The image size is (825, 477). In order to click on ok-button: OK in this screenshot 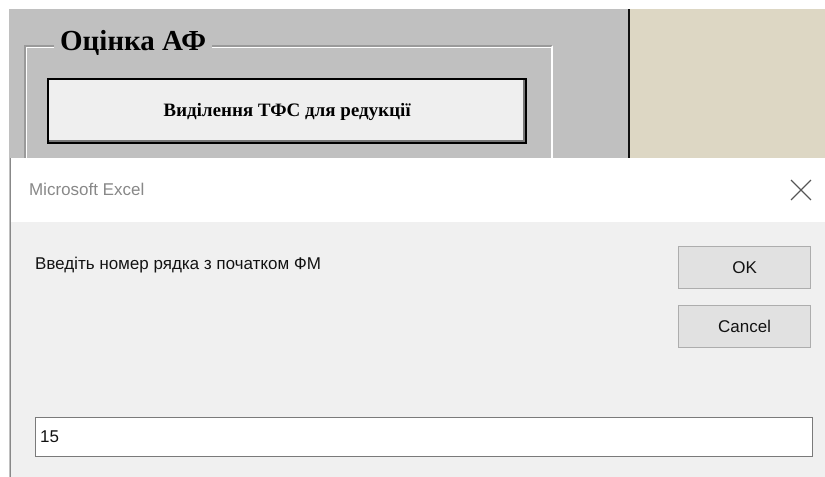, I will do `click(744, 267)`.